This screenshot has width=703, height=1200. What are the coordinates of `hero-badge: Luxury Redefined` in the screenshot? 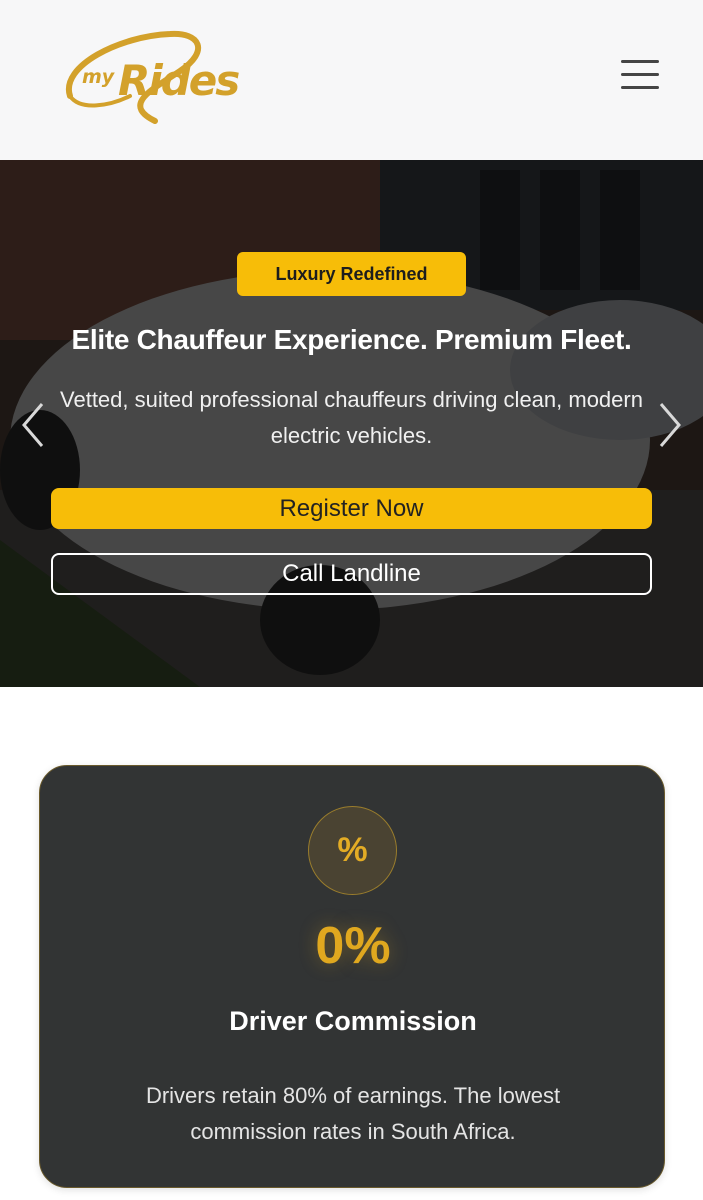 It's located at (351, 274).